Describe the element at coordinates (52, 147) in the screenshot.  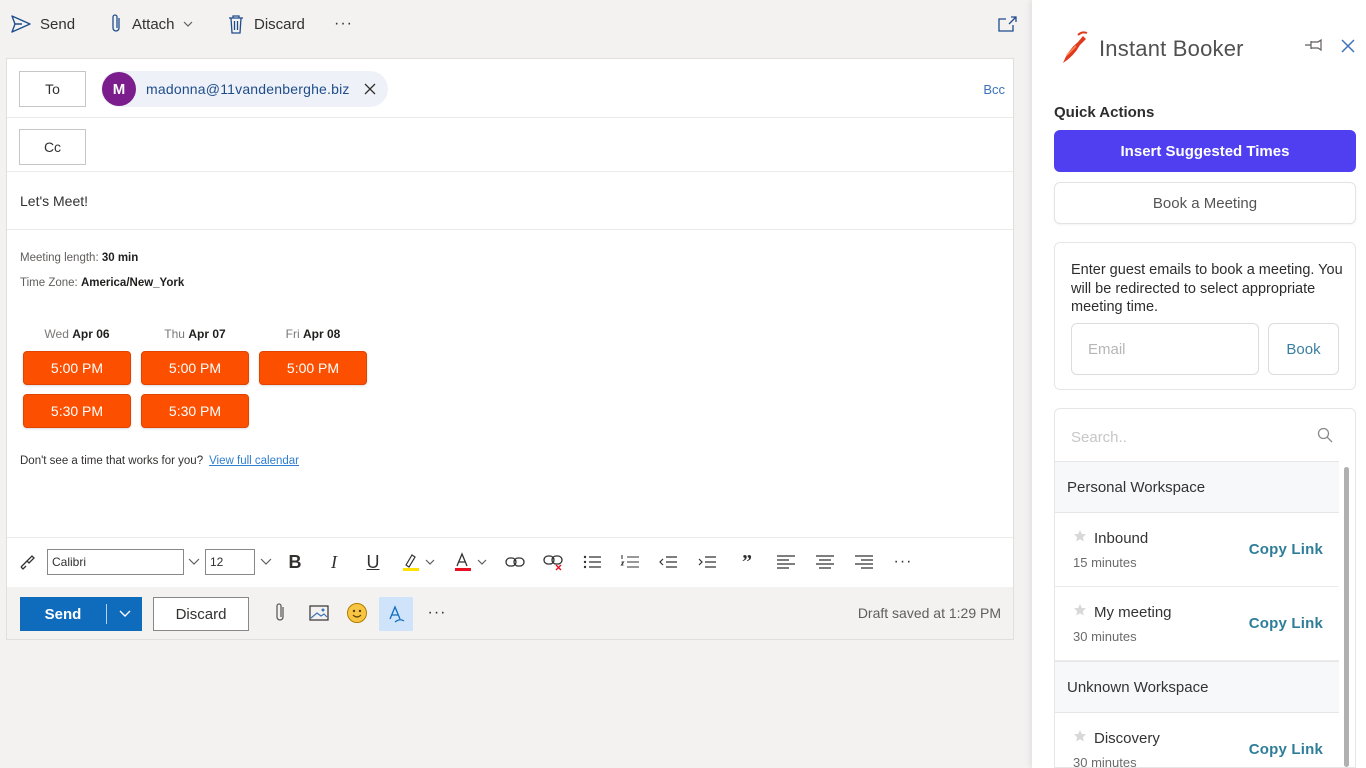
I see `cc-button: Cc` at that location.